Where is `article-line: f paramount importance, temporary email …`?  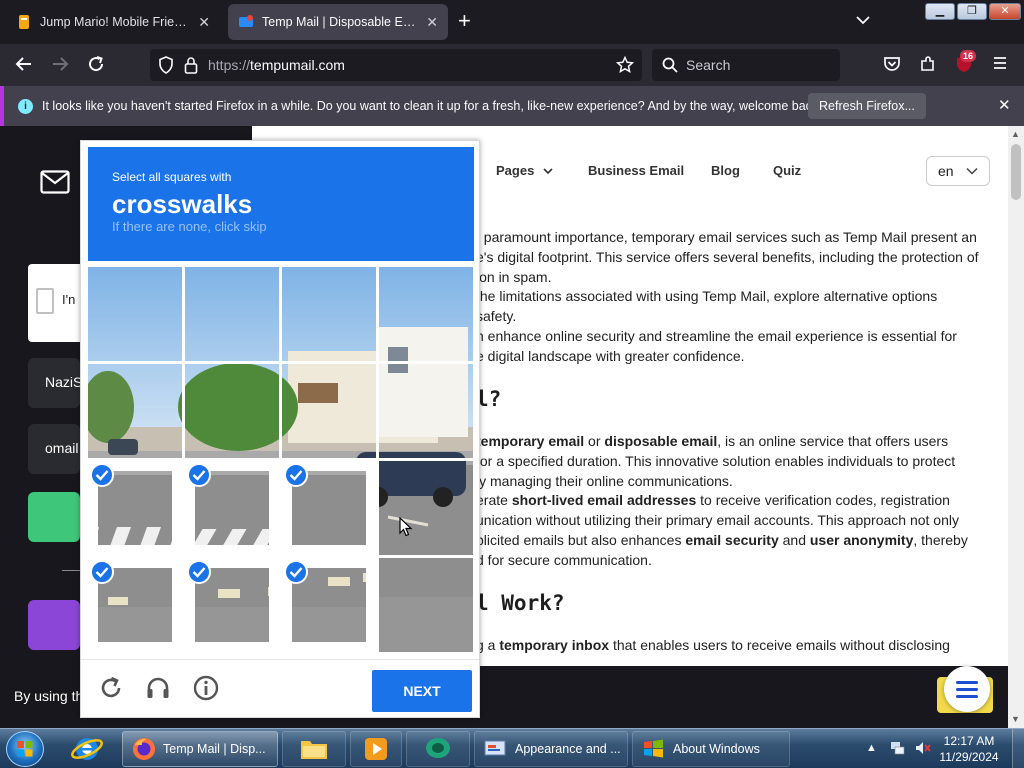 article-line: f paramount importance, temporary email … is located at coordinates (726, 237).